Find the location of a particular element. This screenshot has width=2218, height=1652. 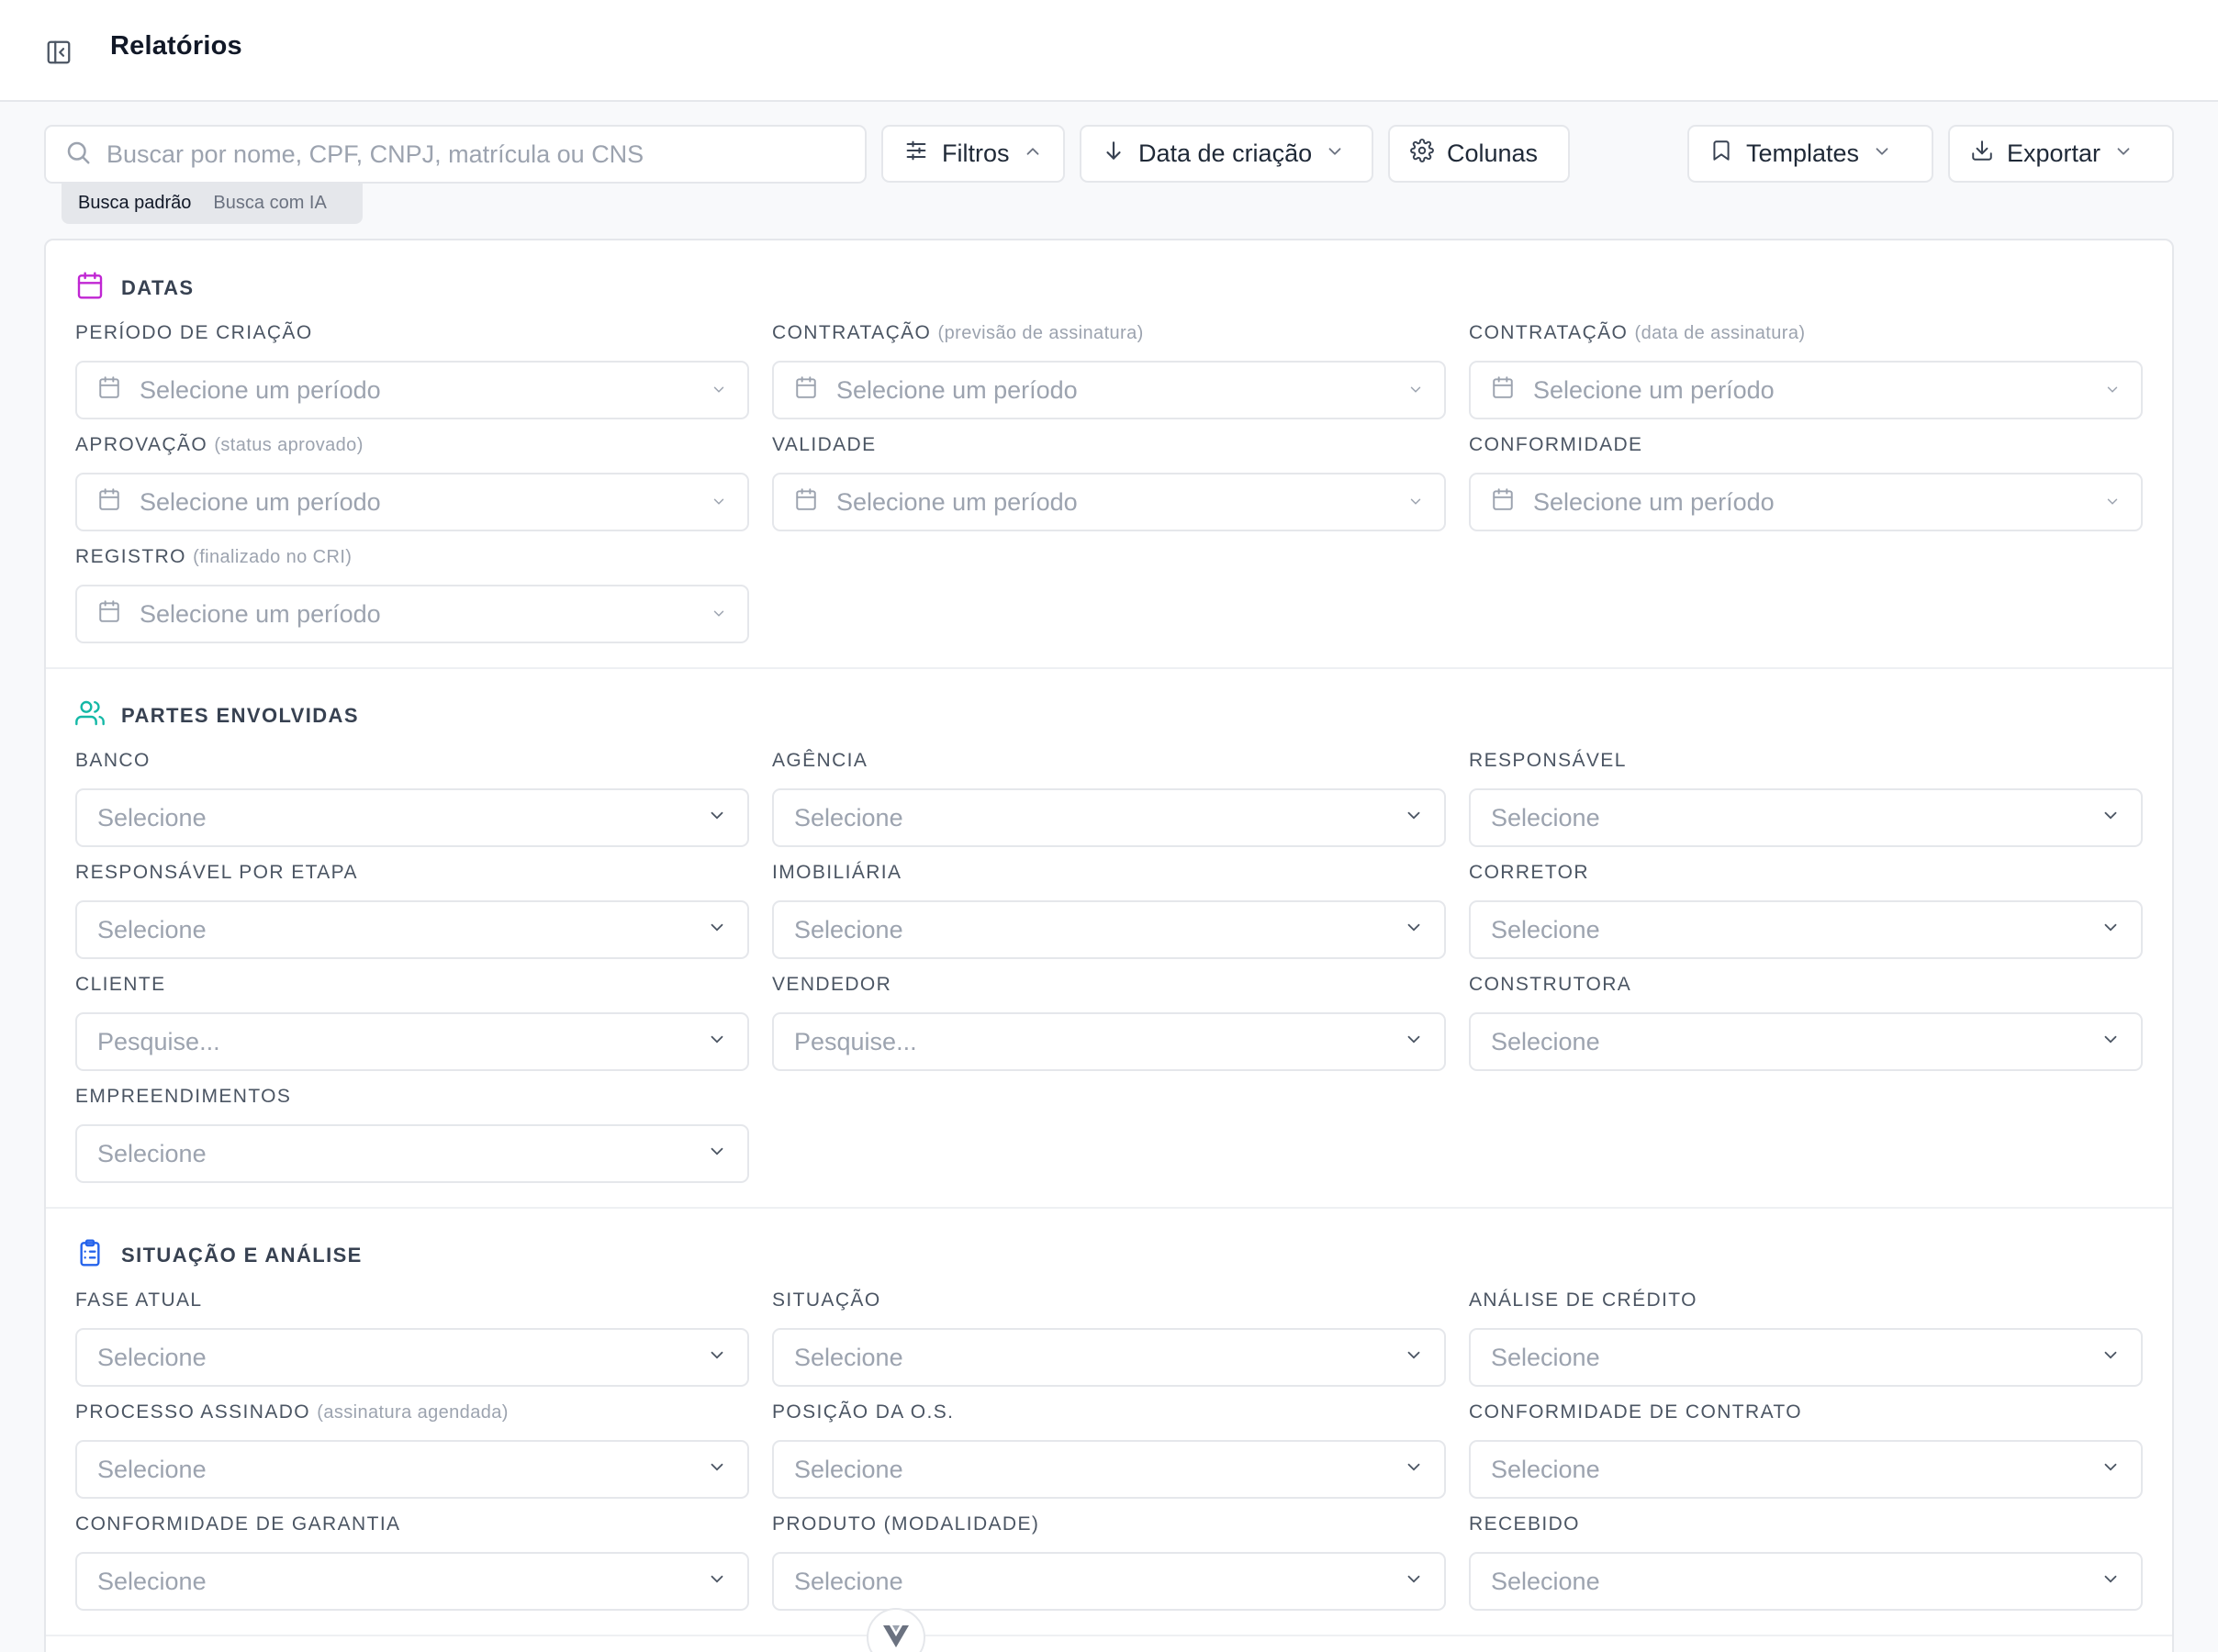

developments-select: Selecione is located at coordinates (412, 1153).